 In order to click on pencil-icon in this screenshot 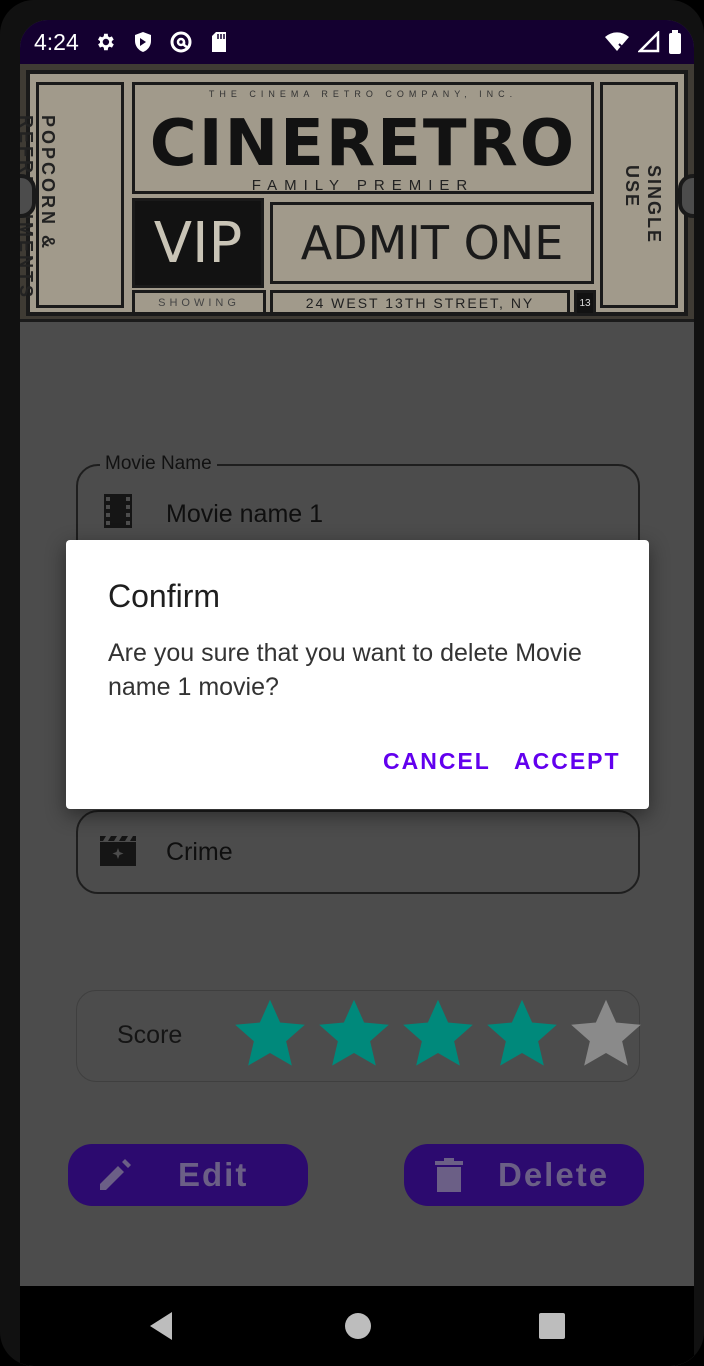, I will do `click(115, 1175)`.